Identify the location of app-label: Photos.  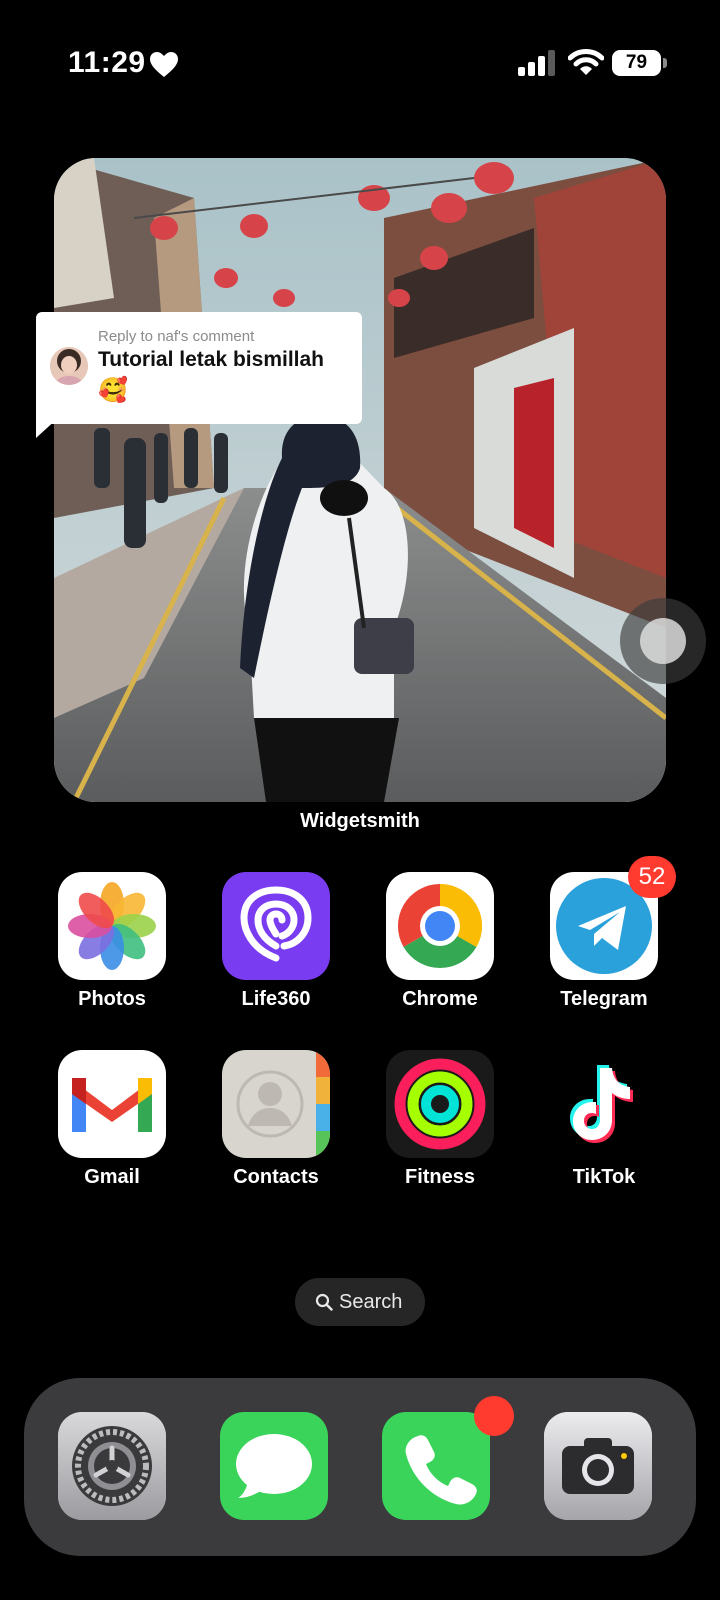
(112, 999).